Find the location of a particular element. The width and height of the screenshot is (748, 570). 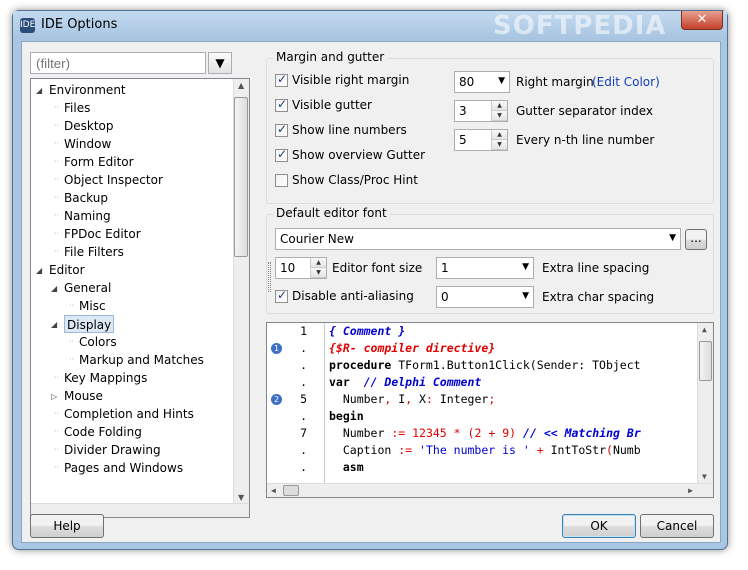

tree-item: Files is located at coordinates (77, 108).